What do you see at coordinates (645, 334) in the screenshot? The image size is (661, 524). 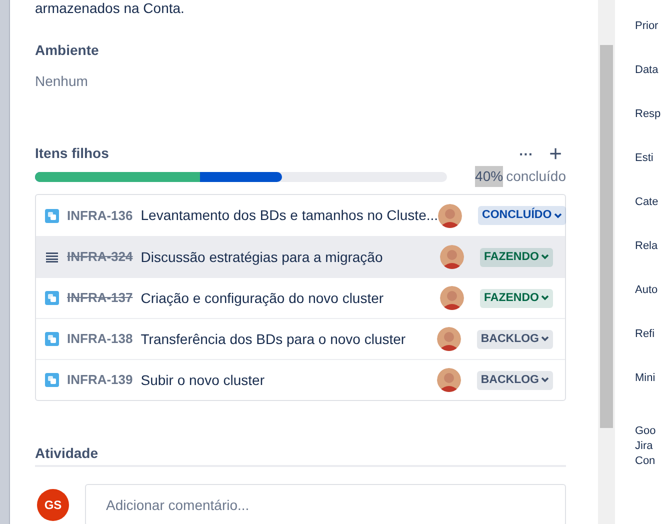 I see `side-field-label: Refi` at bounding box center [645, 334].